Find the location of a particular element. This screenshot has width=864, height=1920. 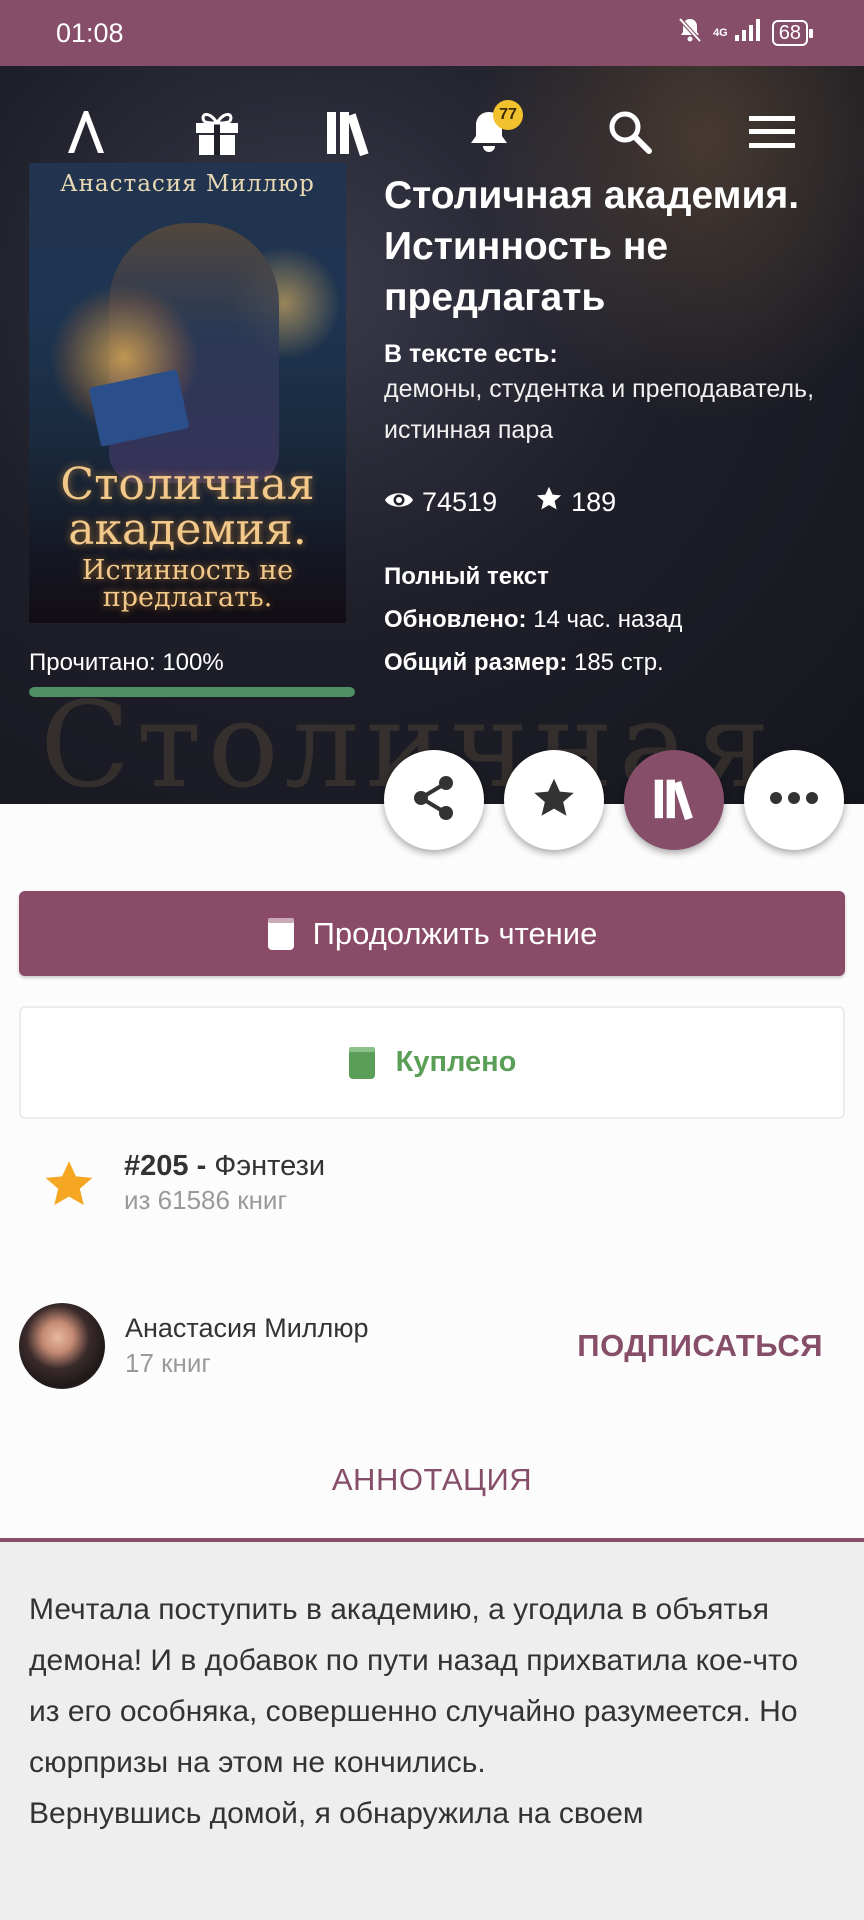

share-icon is located at coordinates (434, 800).